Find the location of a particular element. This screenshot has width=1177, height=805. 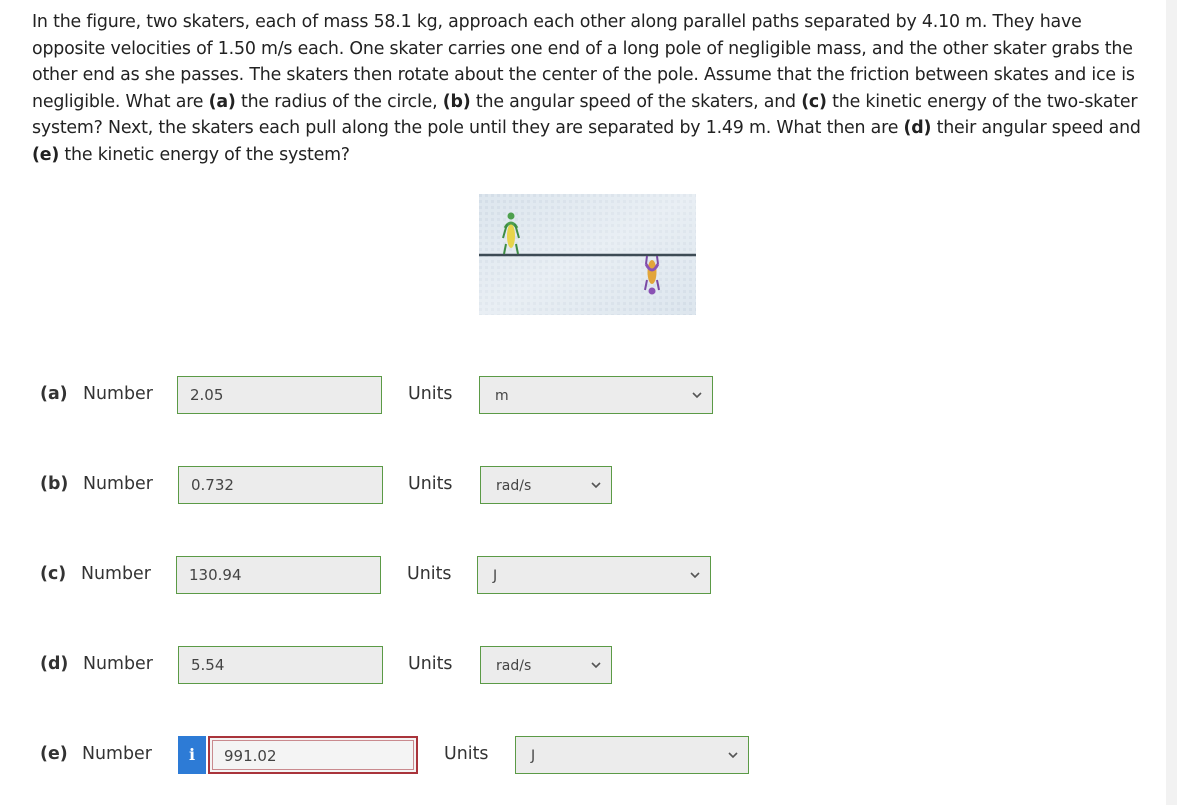

info-icon: i is located at coordinates (192, 755).